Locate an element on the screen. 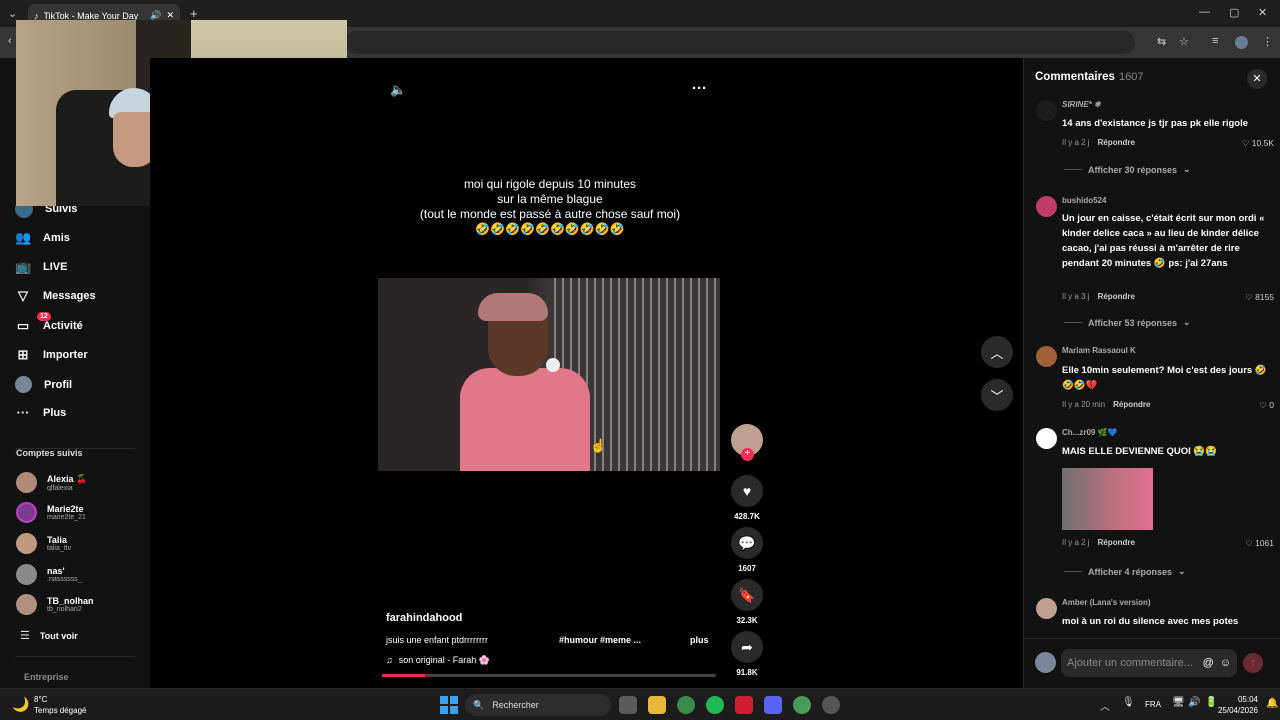 The height and width of the screenshot is (720, 1280). live-icon: 📺 is located at coordinates (23, 266).